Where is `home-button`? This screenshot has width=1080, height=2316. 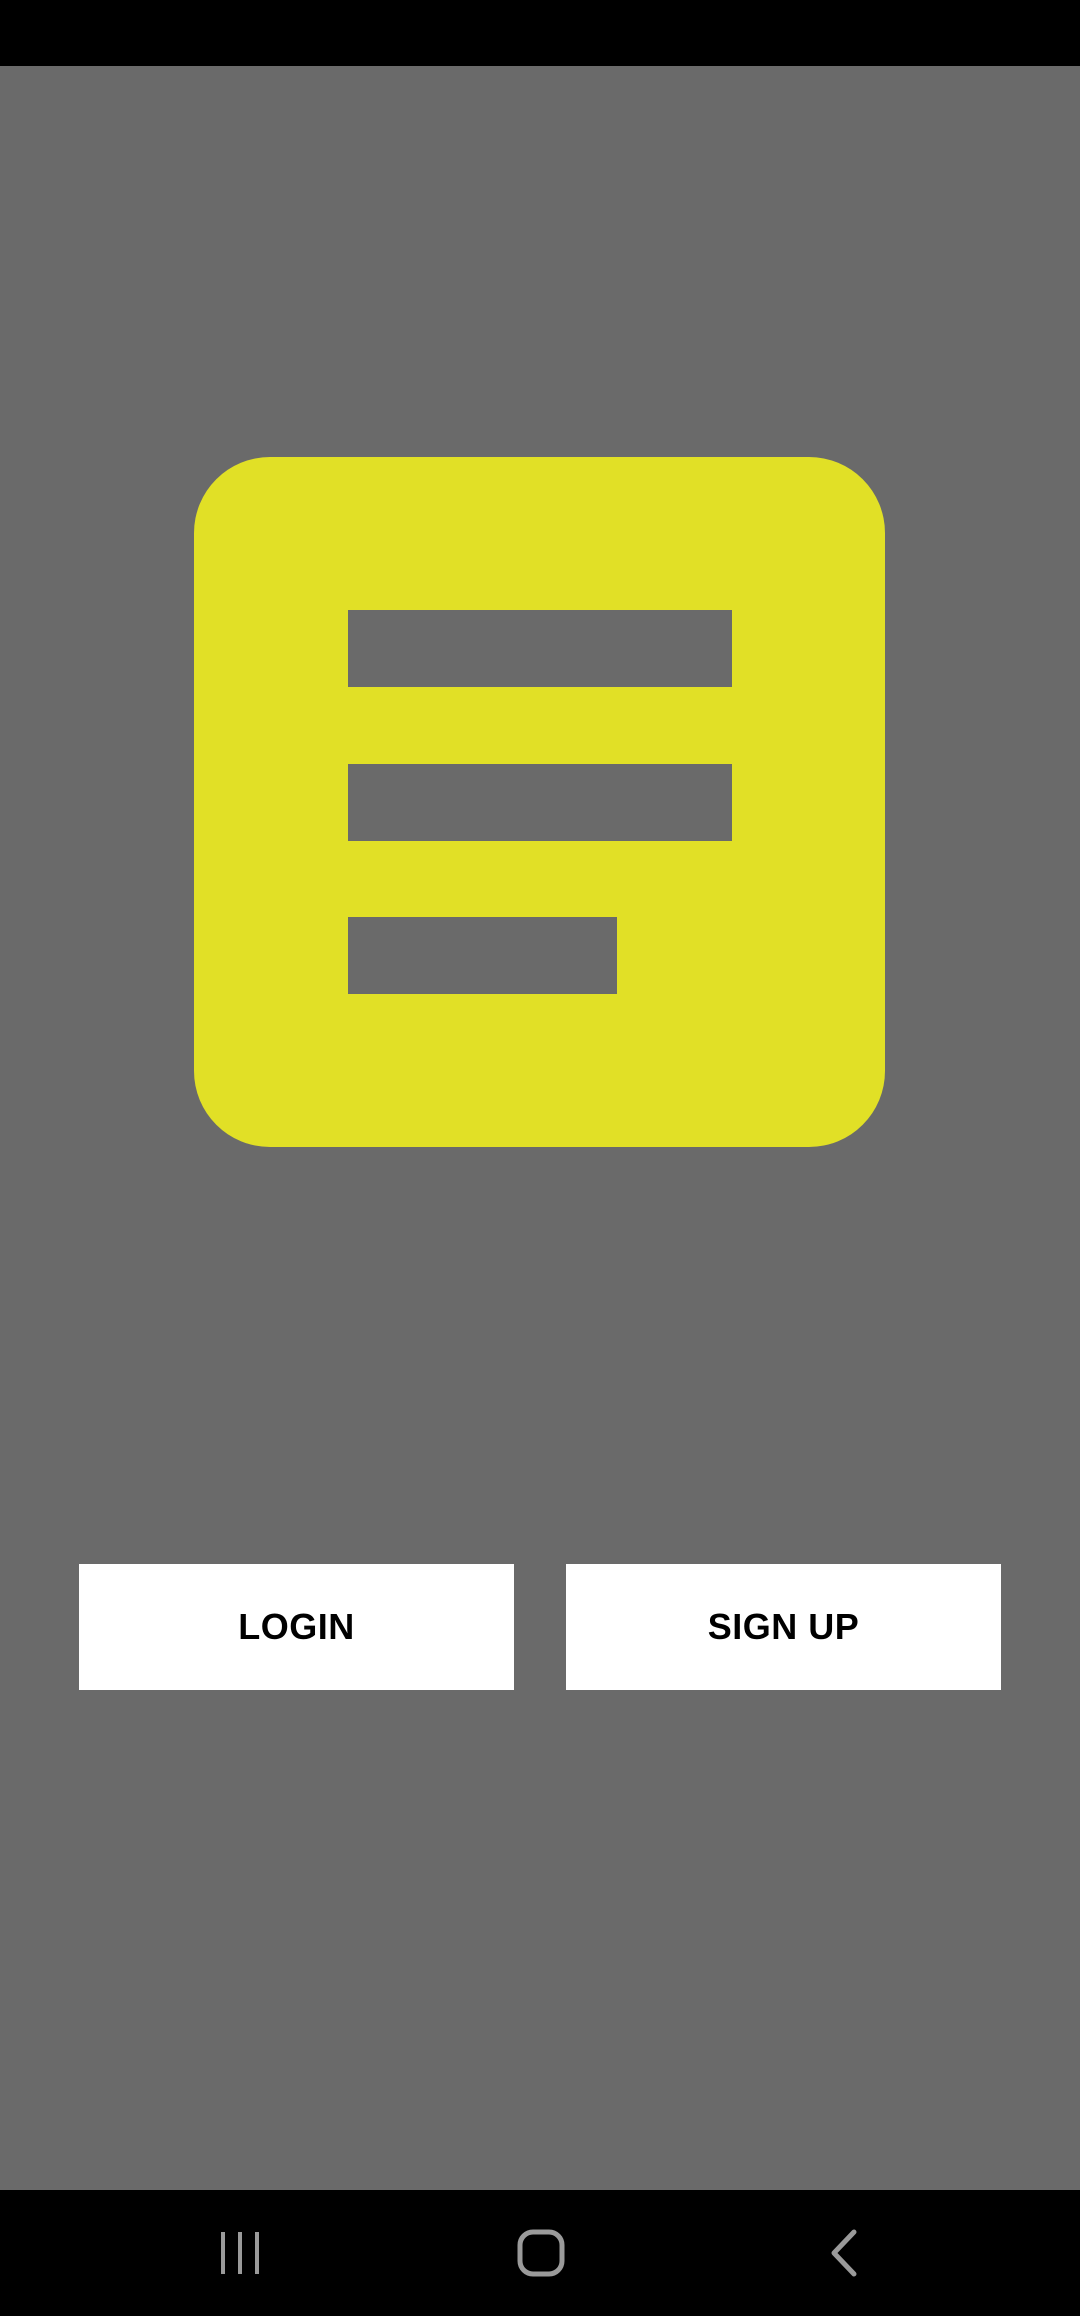 home-button is located at coordinates (541, 2253).